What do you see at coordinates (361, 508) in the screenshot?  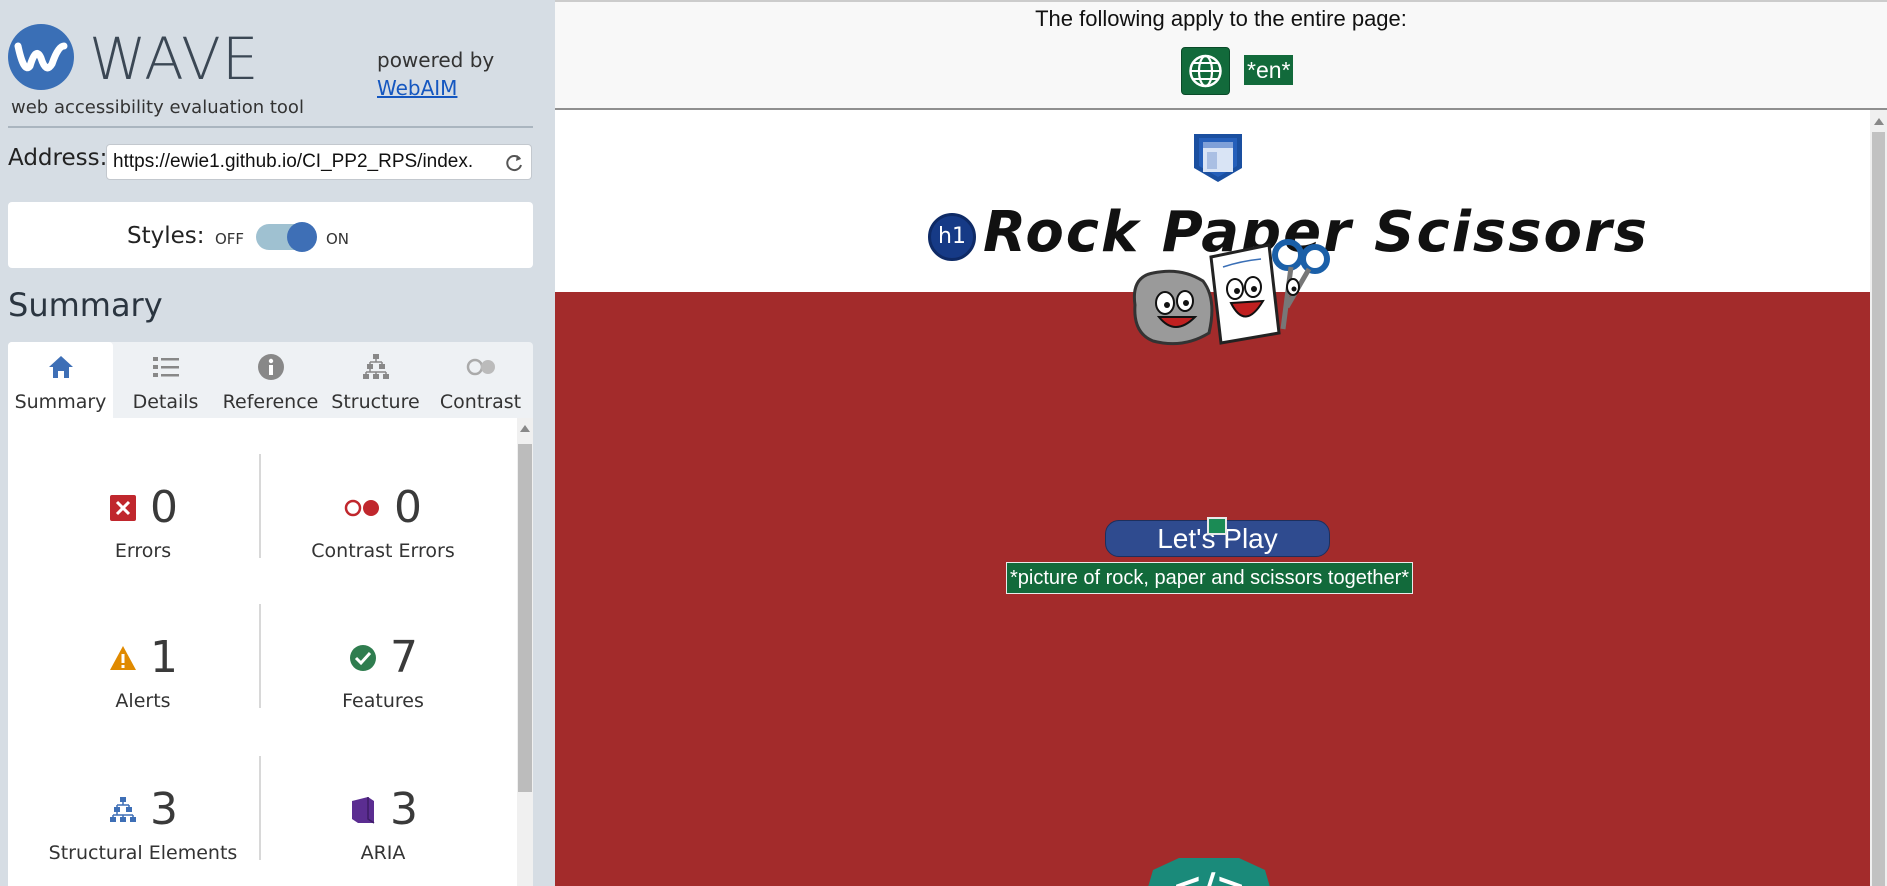 I see `contrast-error-icon` at bounding box center [361, 508].